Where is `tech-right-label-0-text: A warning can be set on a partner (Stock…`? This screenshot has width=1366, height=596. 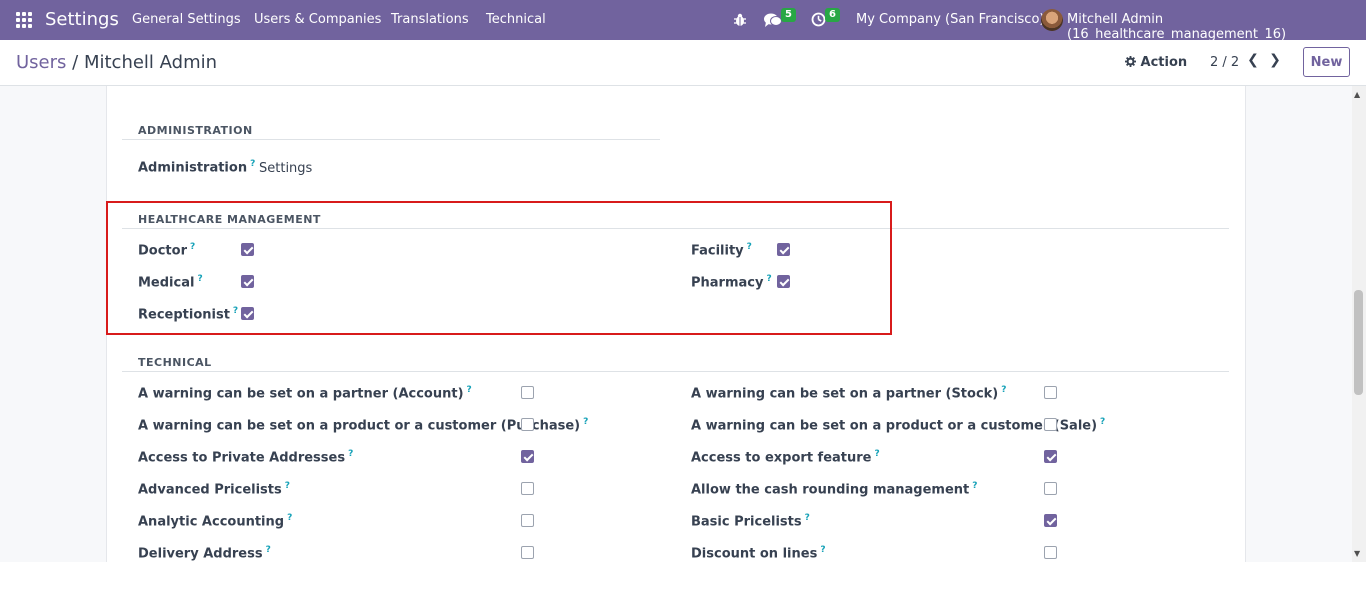 tech-right-label-0-text: A warning can be set on a partner (Stock… is located at coordinates (845, 394).